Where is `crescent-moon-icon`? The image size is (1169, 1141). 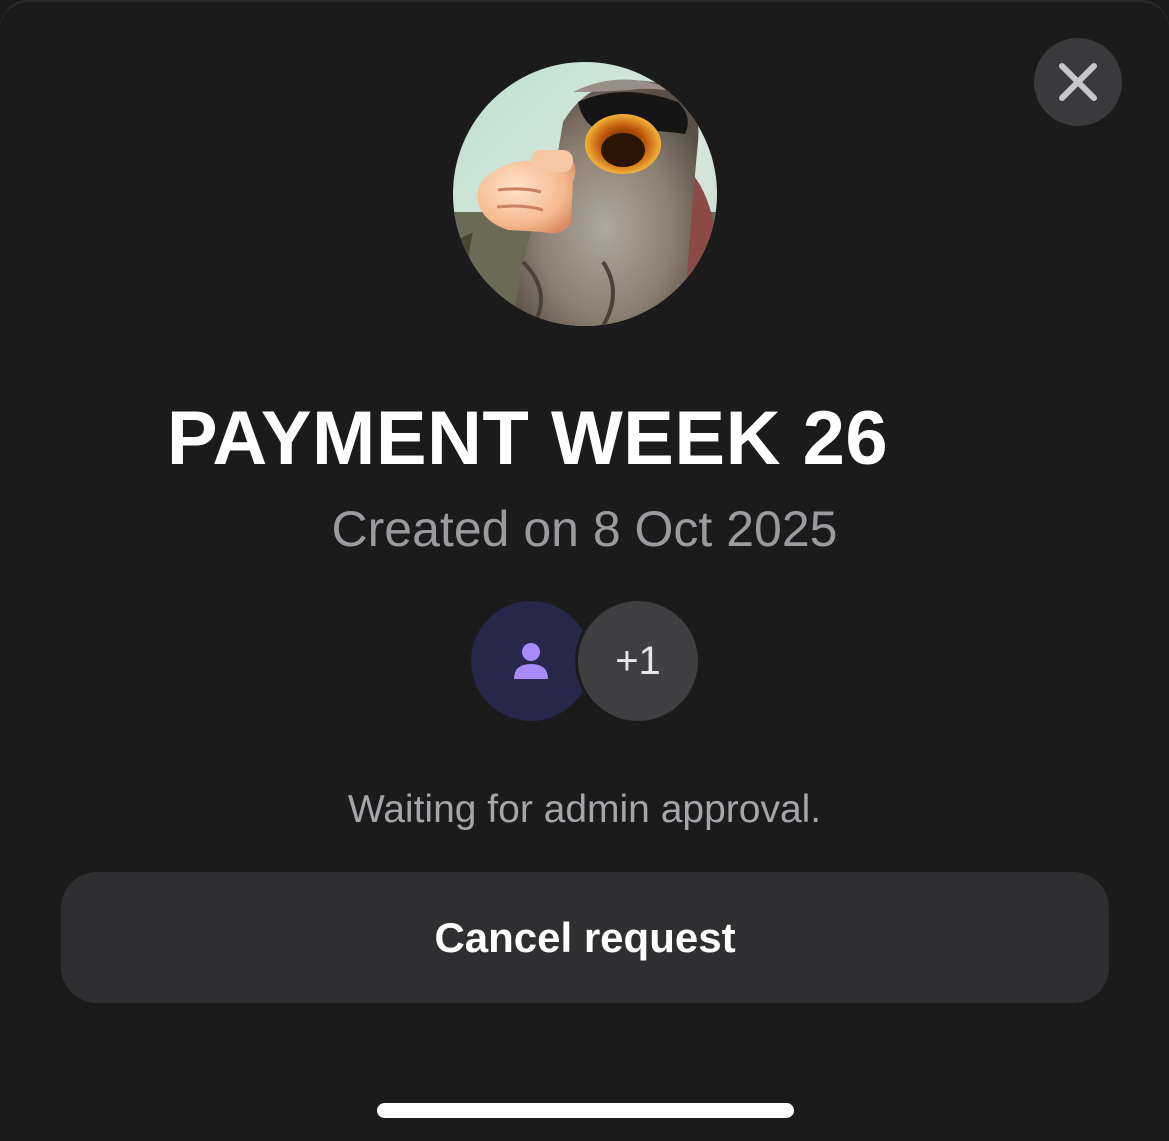 crescent-moon-icon is located at coordinates (956, 435).